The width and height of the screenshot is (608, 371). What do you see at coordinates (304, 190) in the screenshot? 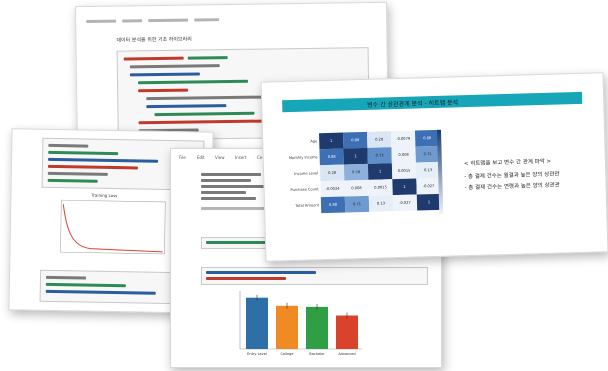
I see `heatmap-row-label: Purchase Count` at bounding box center [304, 190].